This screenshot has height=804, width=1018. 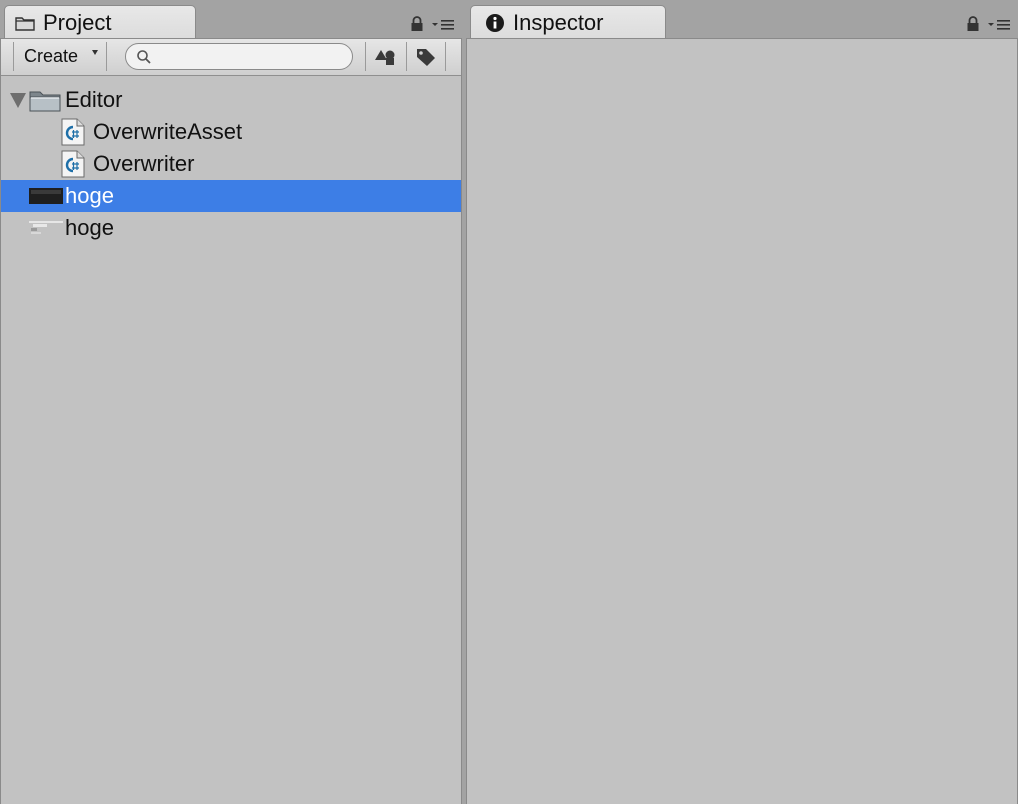 I want to click on create-dropdown-button: Create, so click(x=60, y=56).